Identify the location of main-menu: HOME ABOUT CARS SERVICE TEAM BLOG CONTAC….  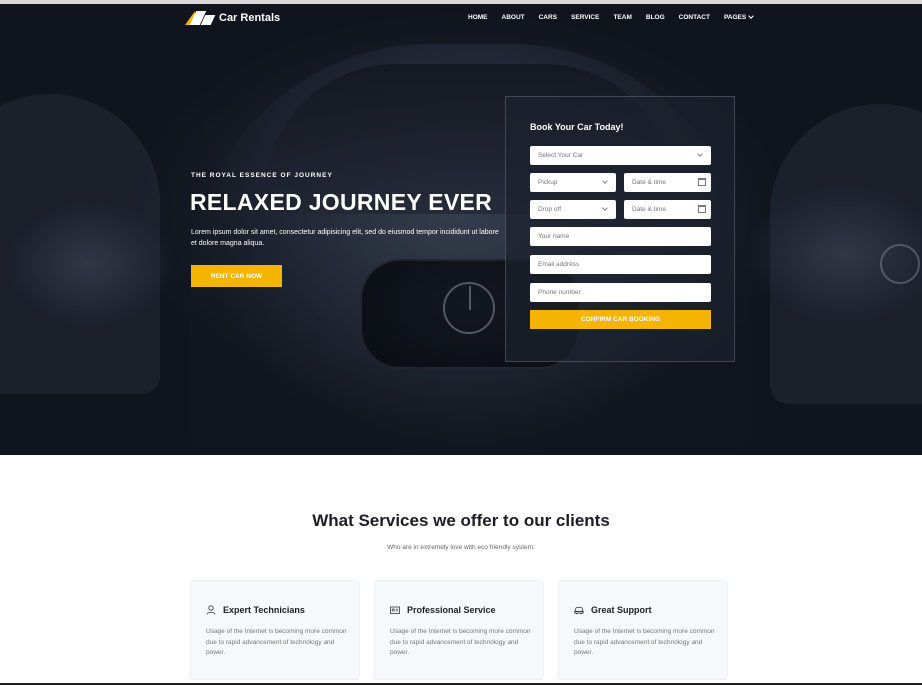
(611, 17).